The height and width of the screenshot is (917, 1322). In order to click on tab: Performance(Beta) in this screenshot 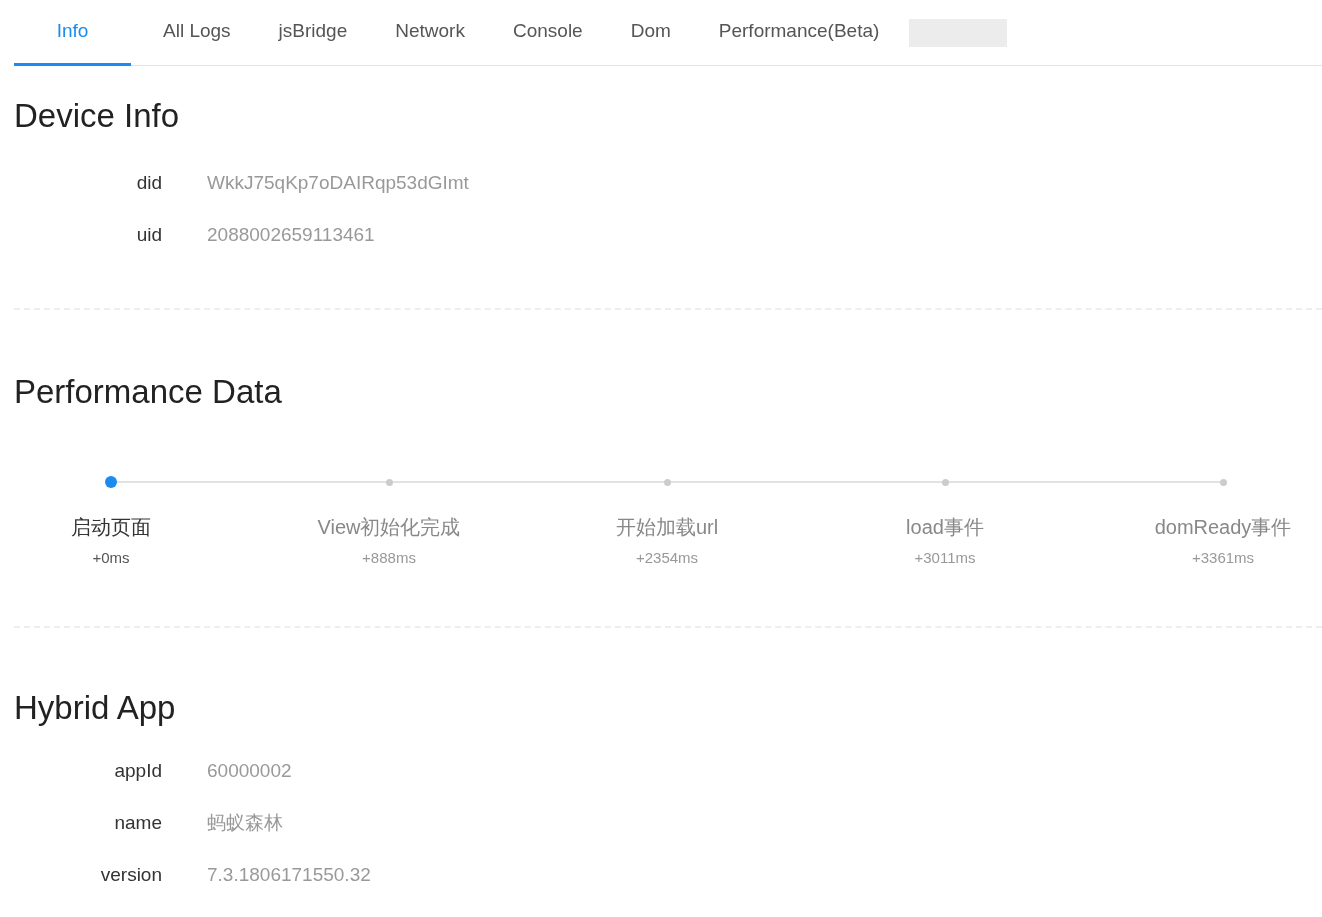, I will do `click(799, 33)`.